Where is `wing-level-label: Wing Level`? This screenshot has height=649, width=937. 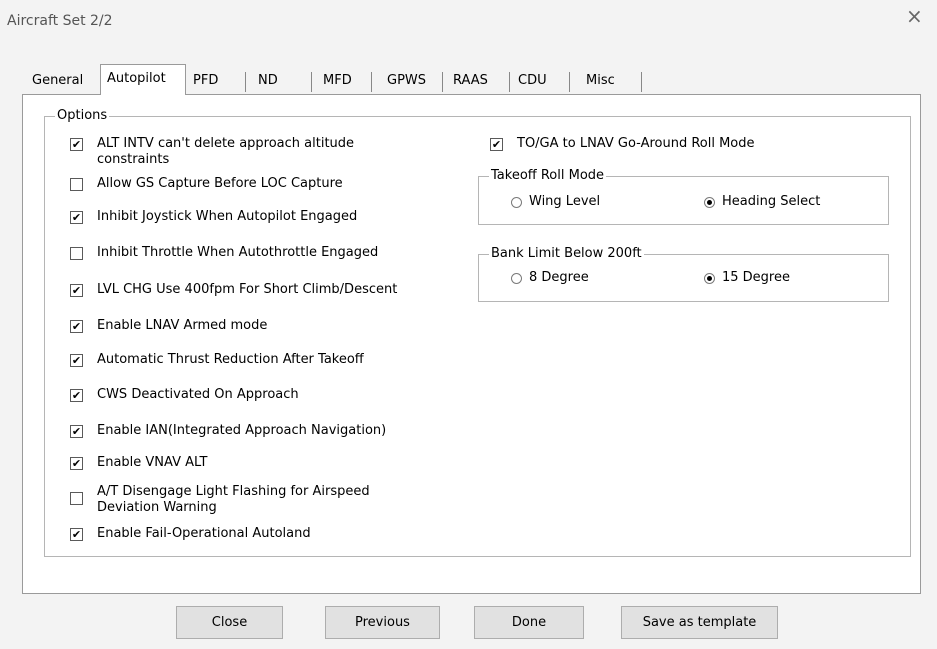 wing-level-label: Wing Level is located at coordinates (565, 201).